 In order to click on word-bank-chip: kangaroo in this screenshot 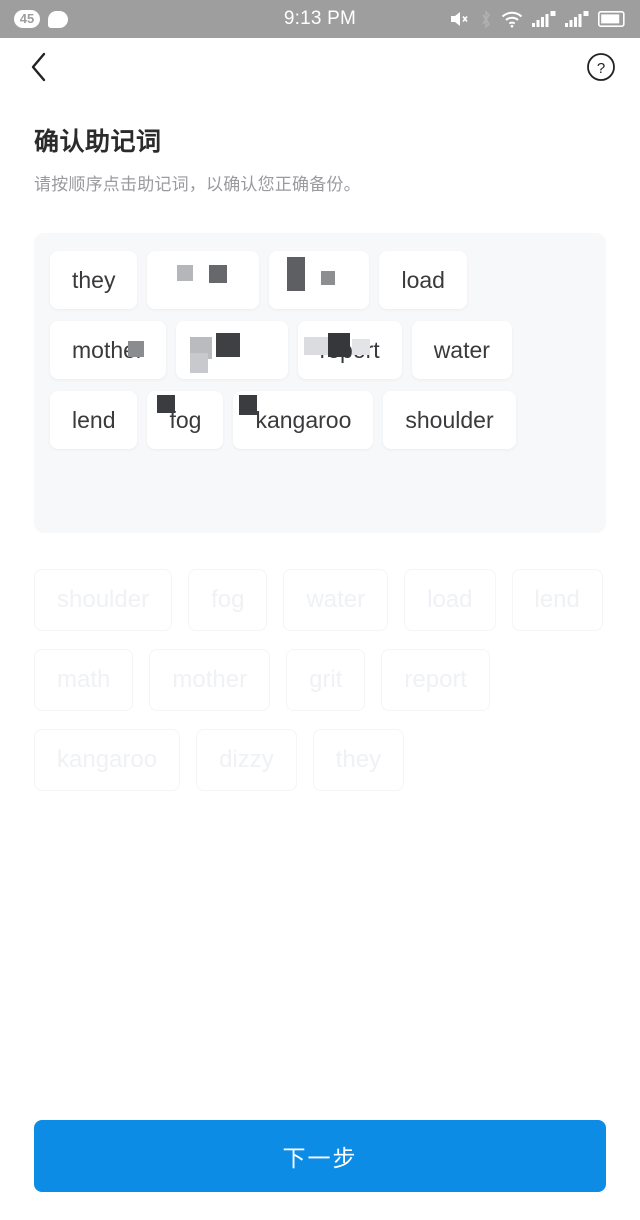, I will do `click(107, 760)`.